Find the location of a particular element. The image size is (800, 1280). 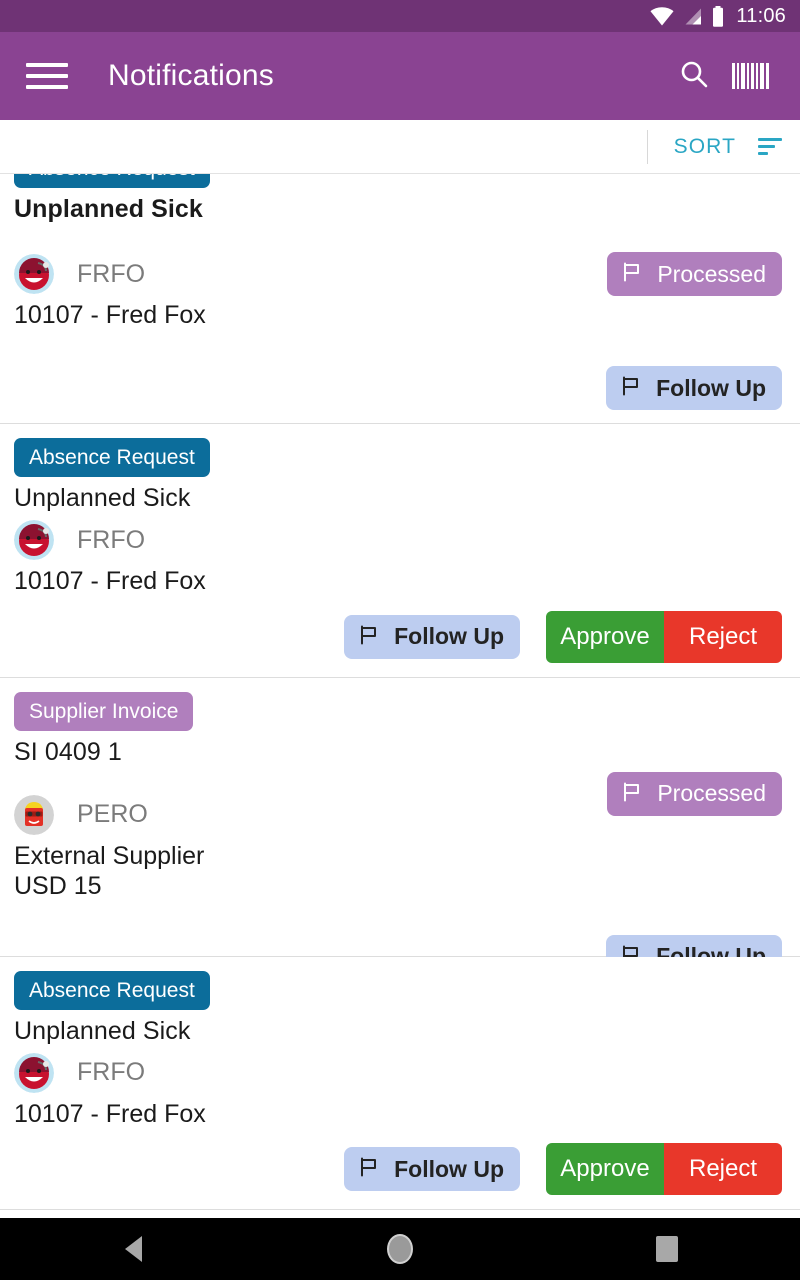

search-button is located at coordinates (694, 76).